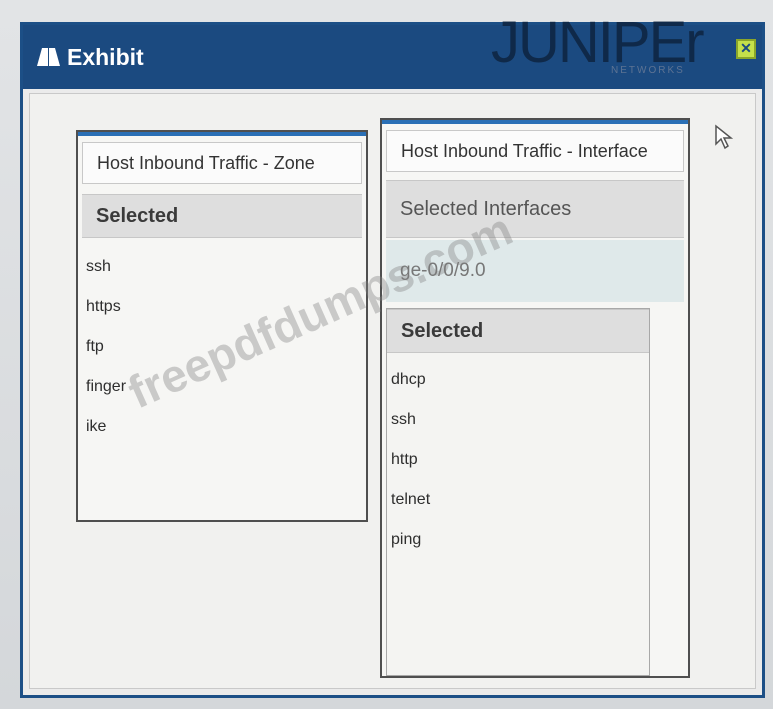 The width and height of the screenshot is (773, 709). Describe the element at coordinates (96, 427) in the screenshot. I see `zone-list-item: ike` at that location.